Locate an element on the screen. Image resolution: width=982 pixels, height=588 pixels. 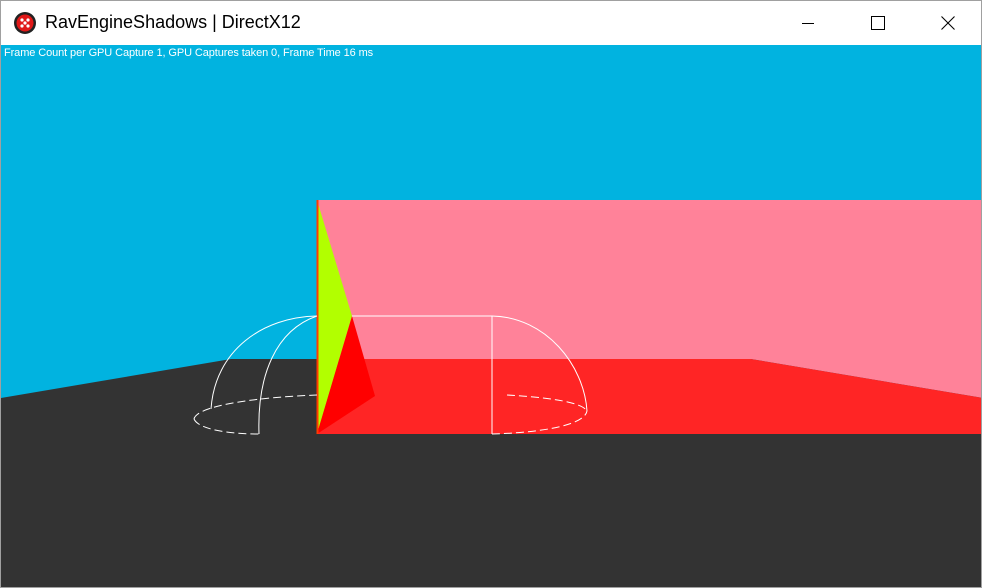
window-title: RavEngineShadows | DirectX12 is located at coordinates (173, 22).